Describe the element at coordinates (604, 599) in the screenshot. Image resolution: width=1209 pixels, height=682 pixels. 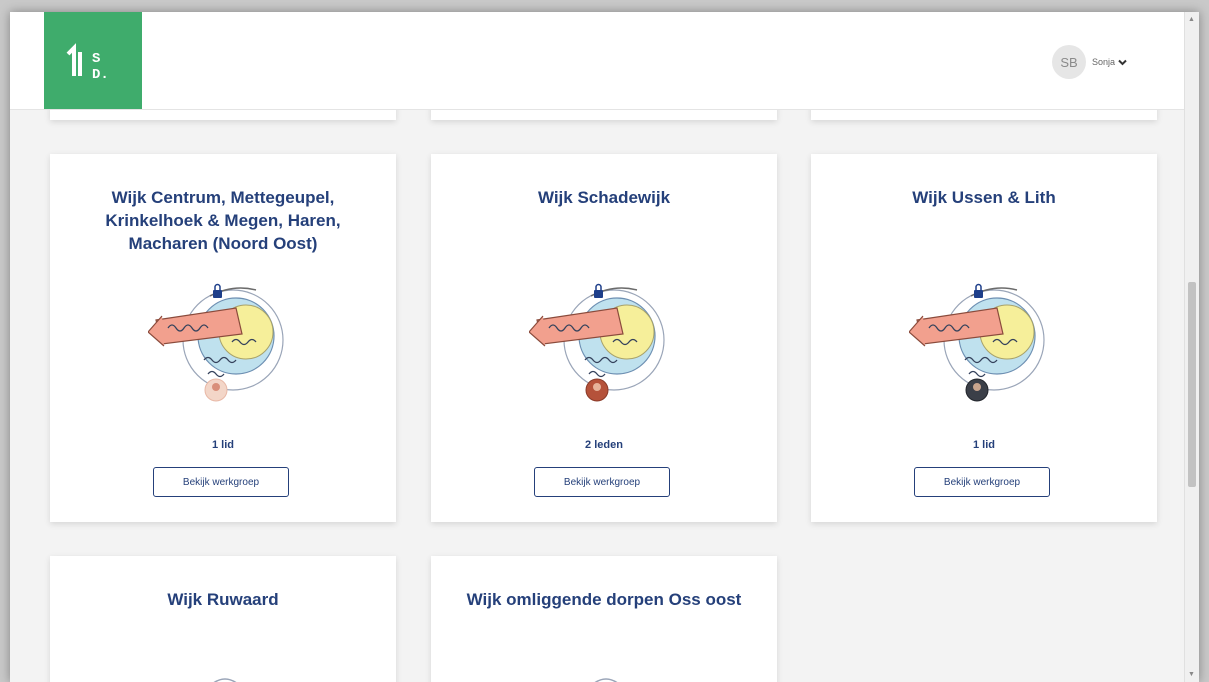
I see `workgroup-title: Wijk omliggende dorpen Oss oost` at that location.